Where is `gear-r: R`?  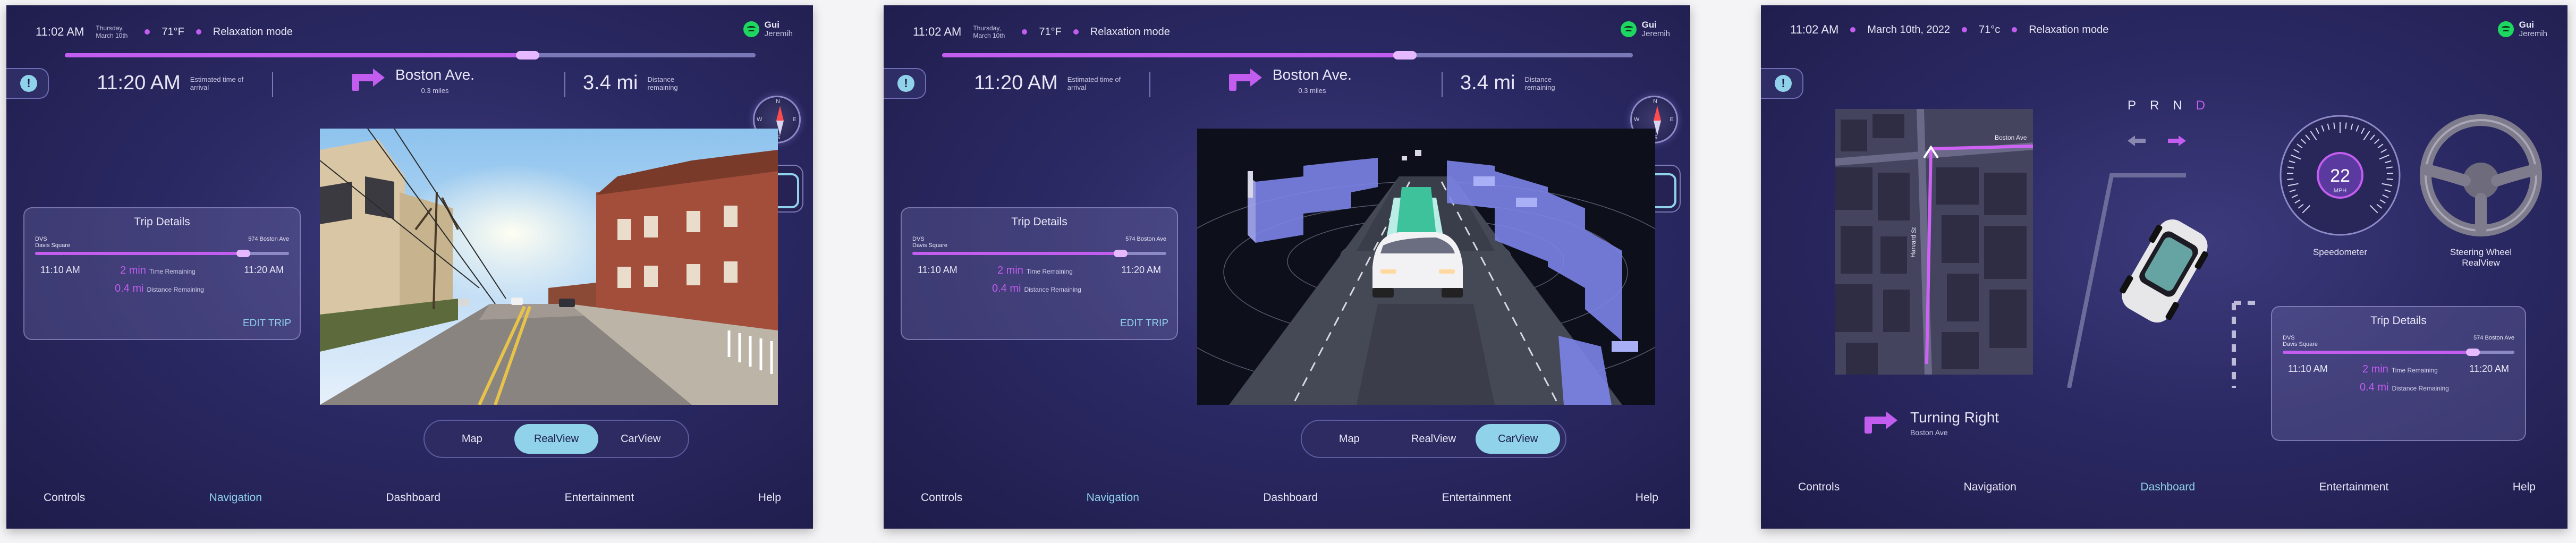 gear-r: R is located at coordinates (2154, 106).